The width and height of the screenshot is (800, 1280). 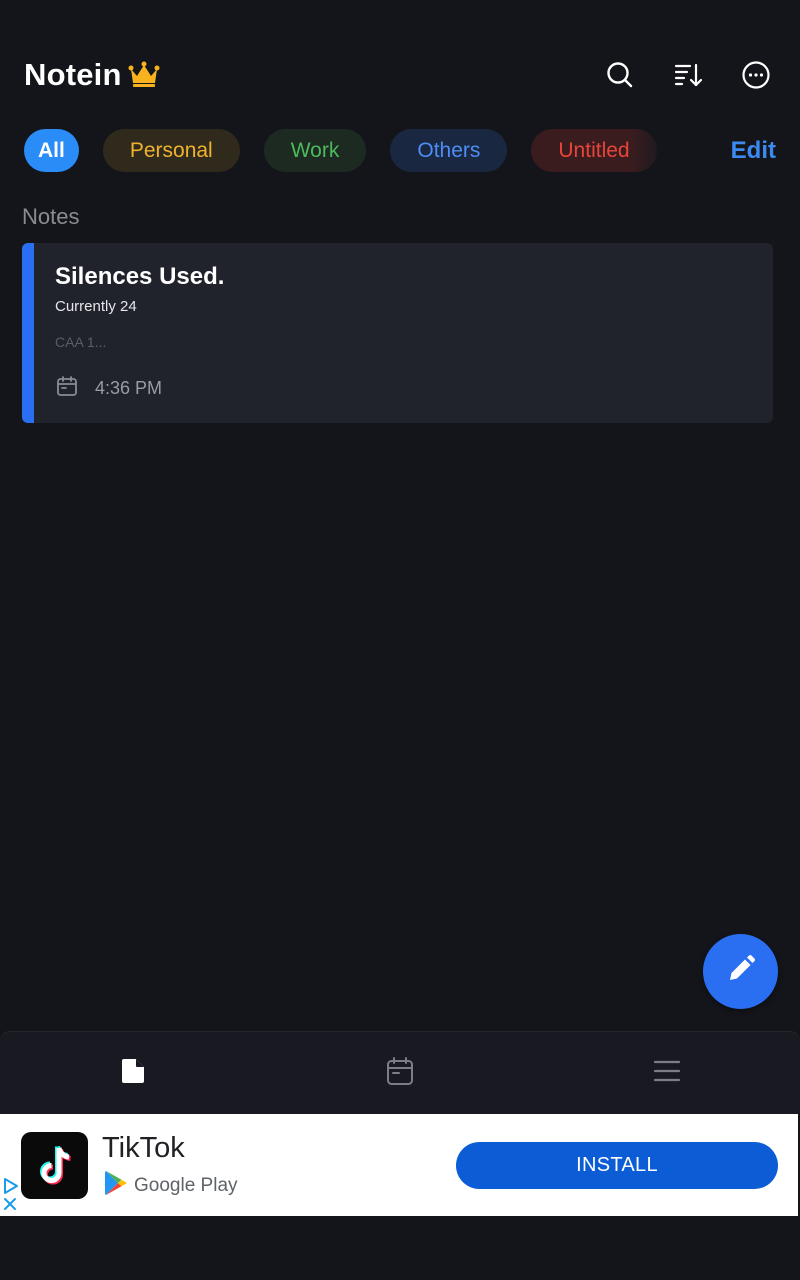 What do you see at coordinates (116, 1185) in the screenshot?
I see `google-play-icon` at bounding box center [116, 1185].